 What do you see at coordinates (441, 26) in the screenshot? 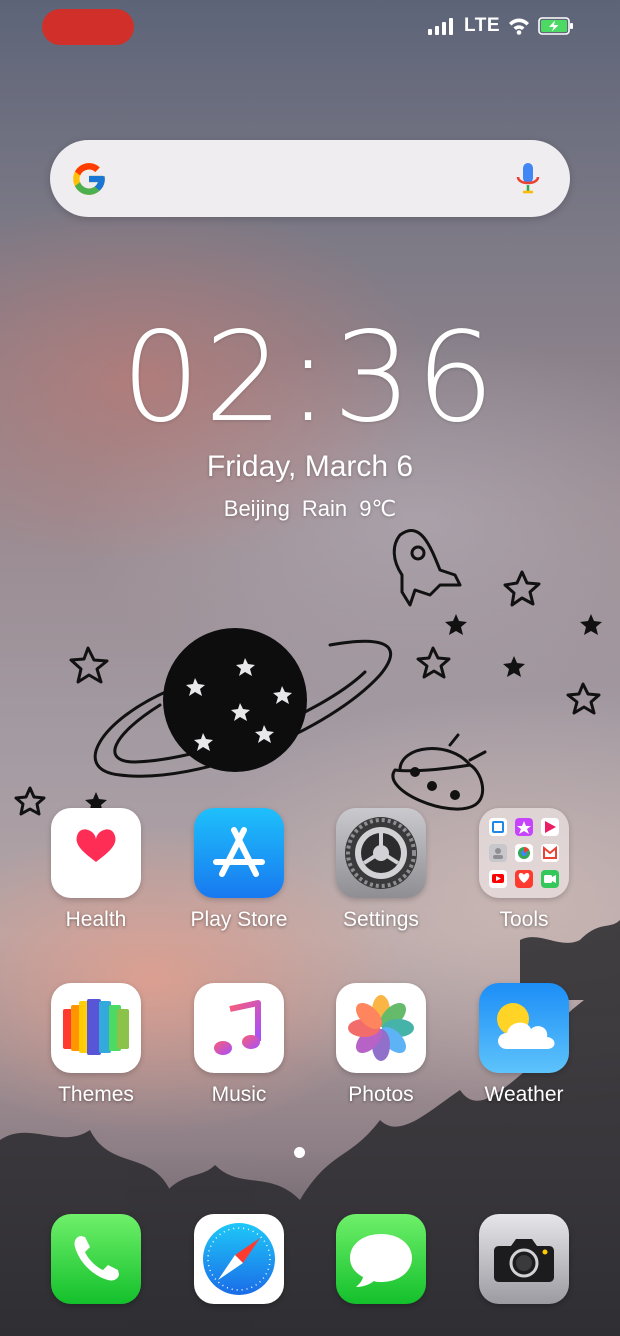
I see `signal-strength-icon` at bounding box center [441, 26].